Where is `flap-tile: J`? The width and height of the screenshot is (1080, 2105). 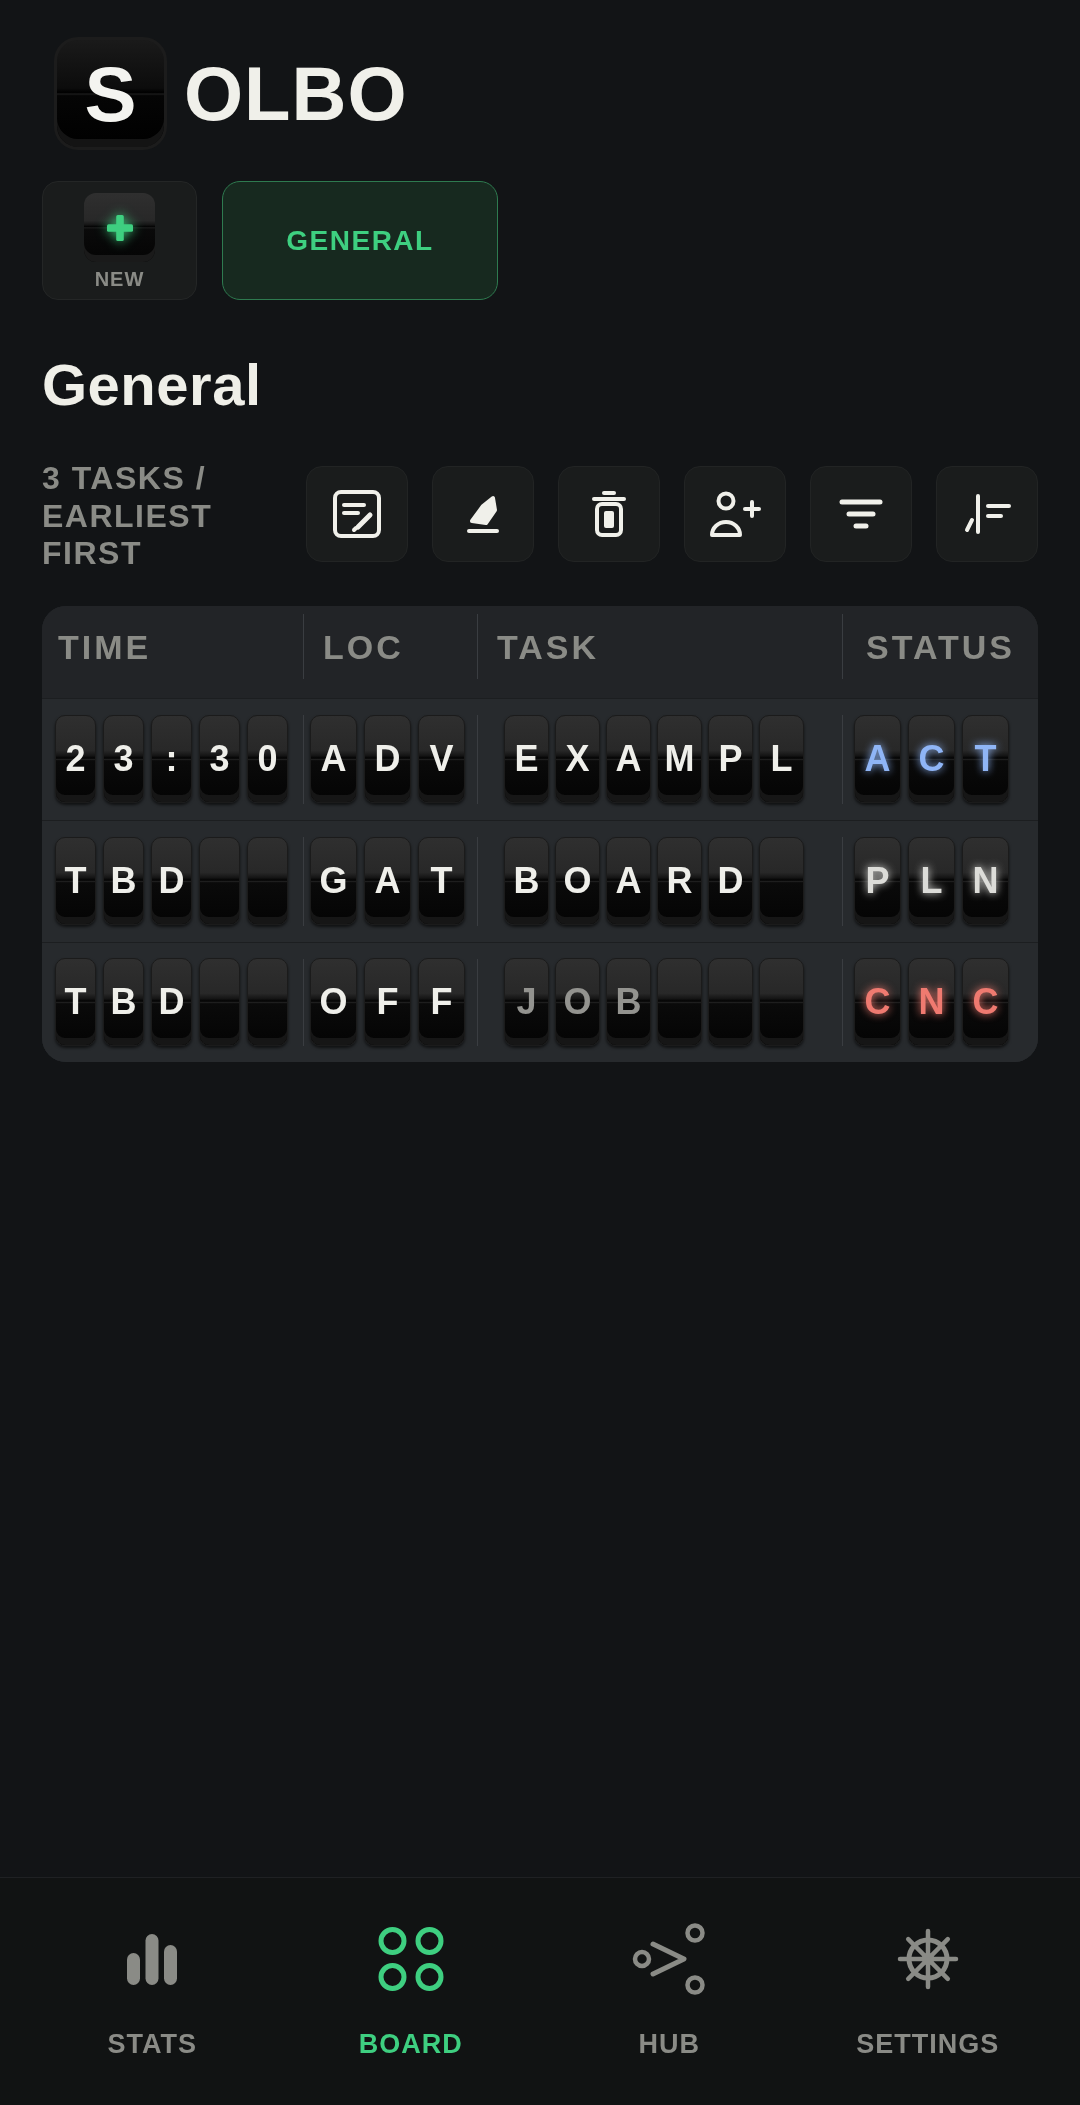
flap-tile: J is located at coordinates (526, 1002).